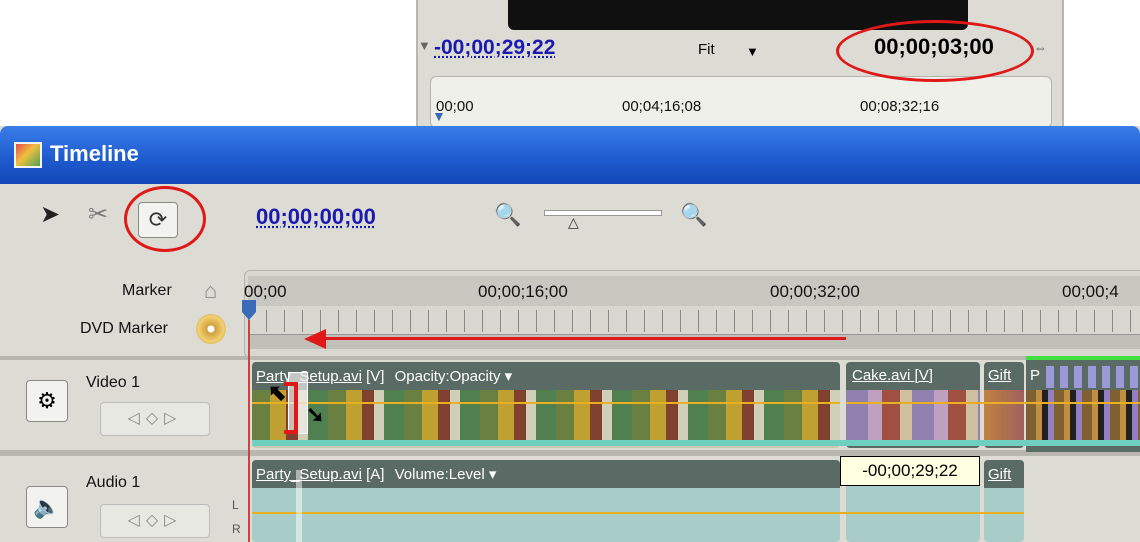  What do you see at coordinates (98, 214) in the screenshot?
I see `razor-tool-icon: ✂` at bounding box center [98, 214].